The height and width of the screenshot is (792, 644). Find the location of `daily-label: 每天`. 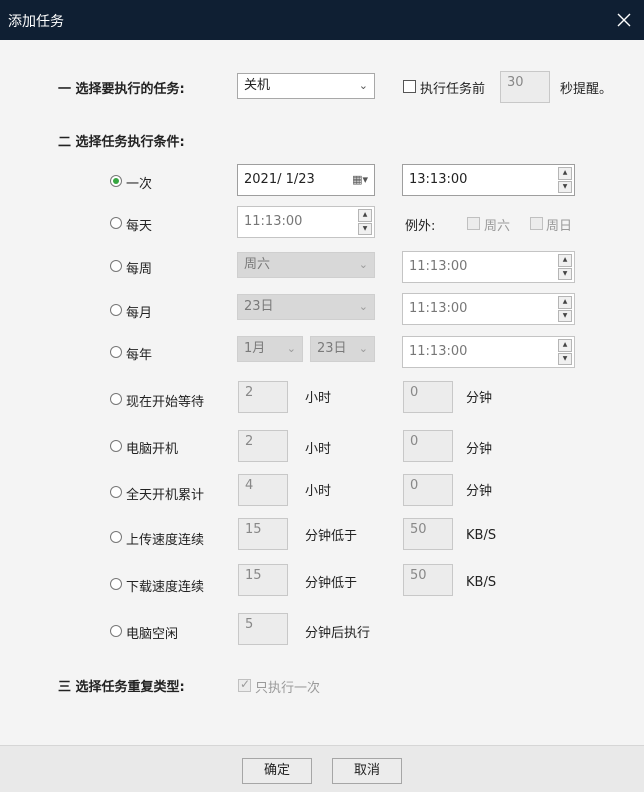

daily-label: 每天 is located at coordinates (139, 226).